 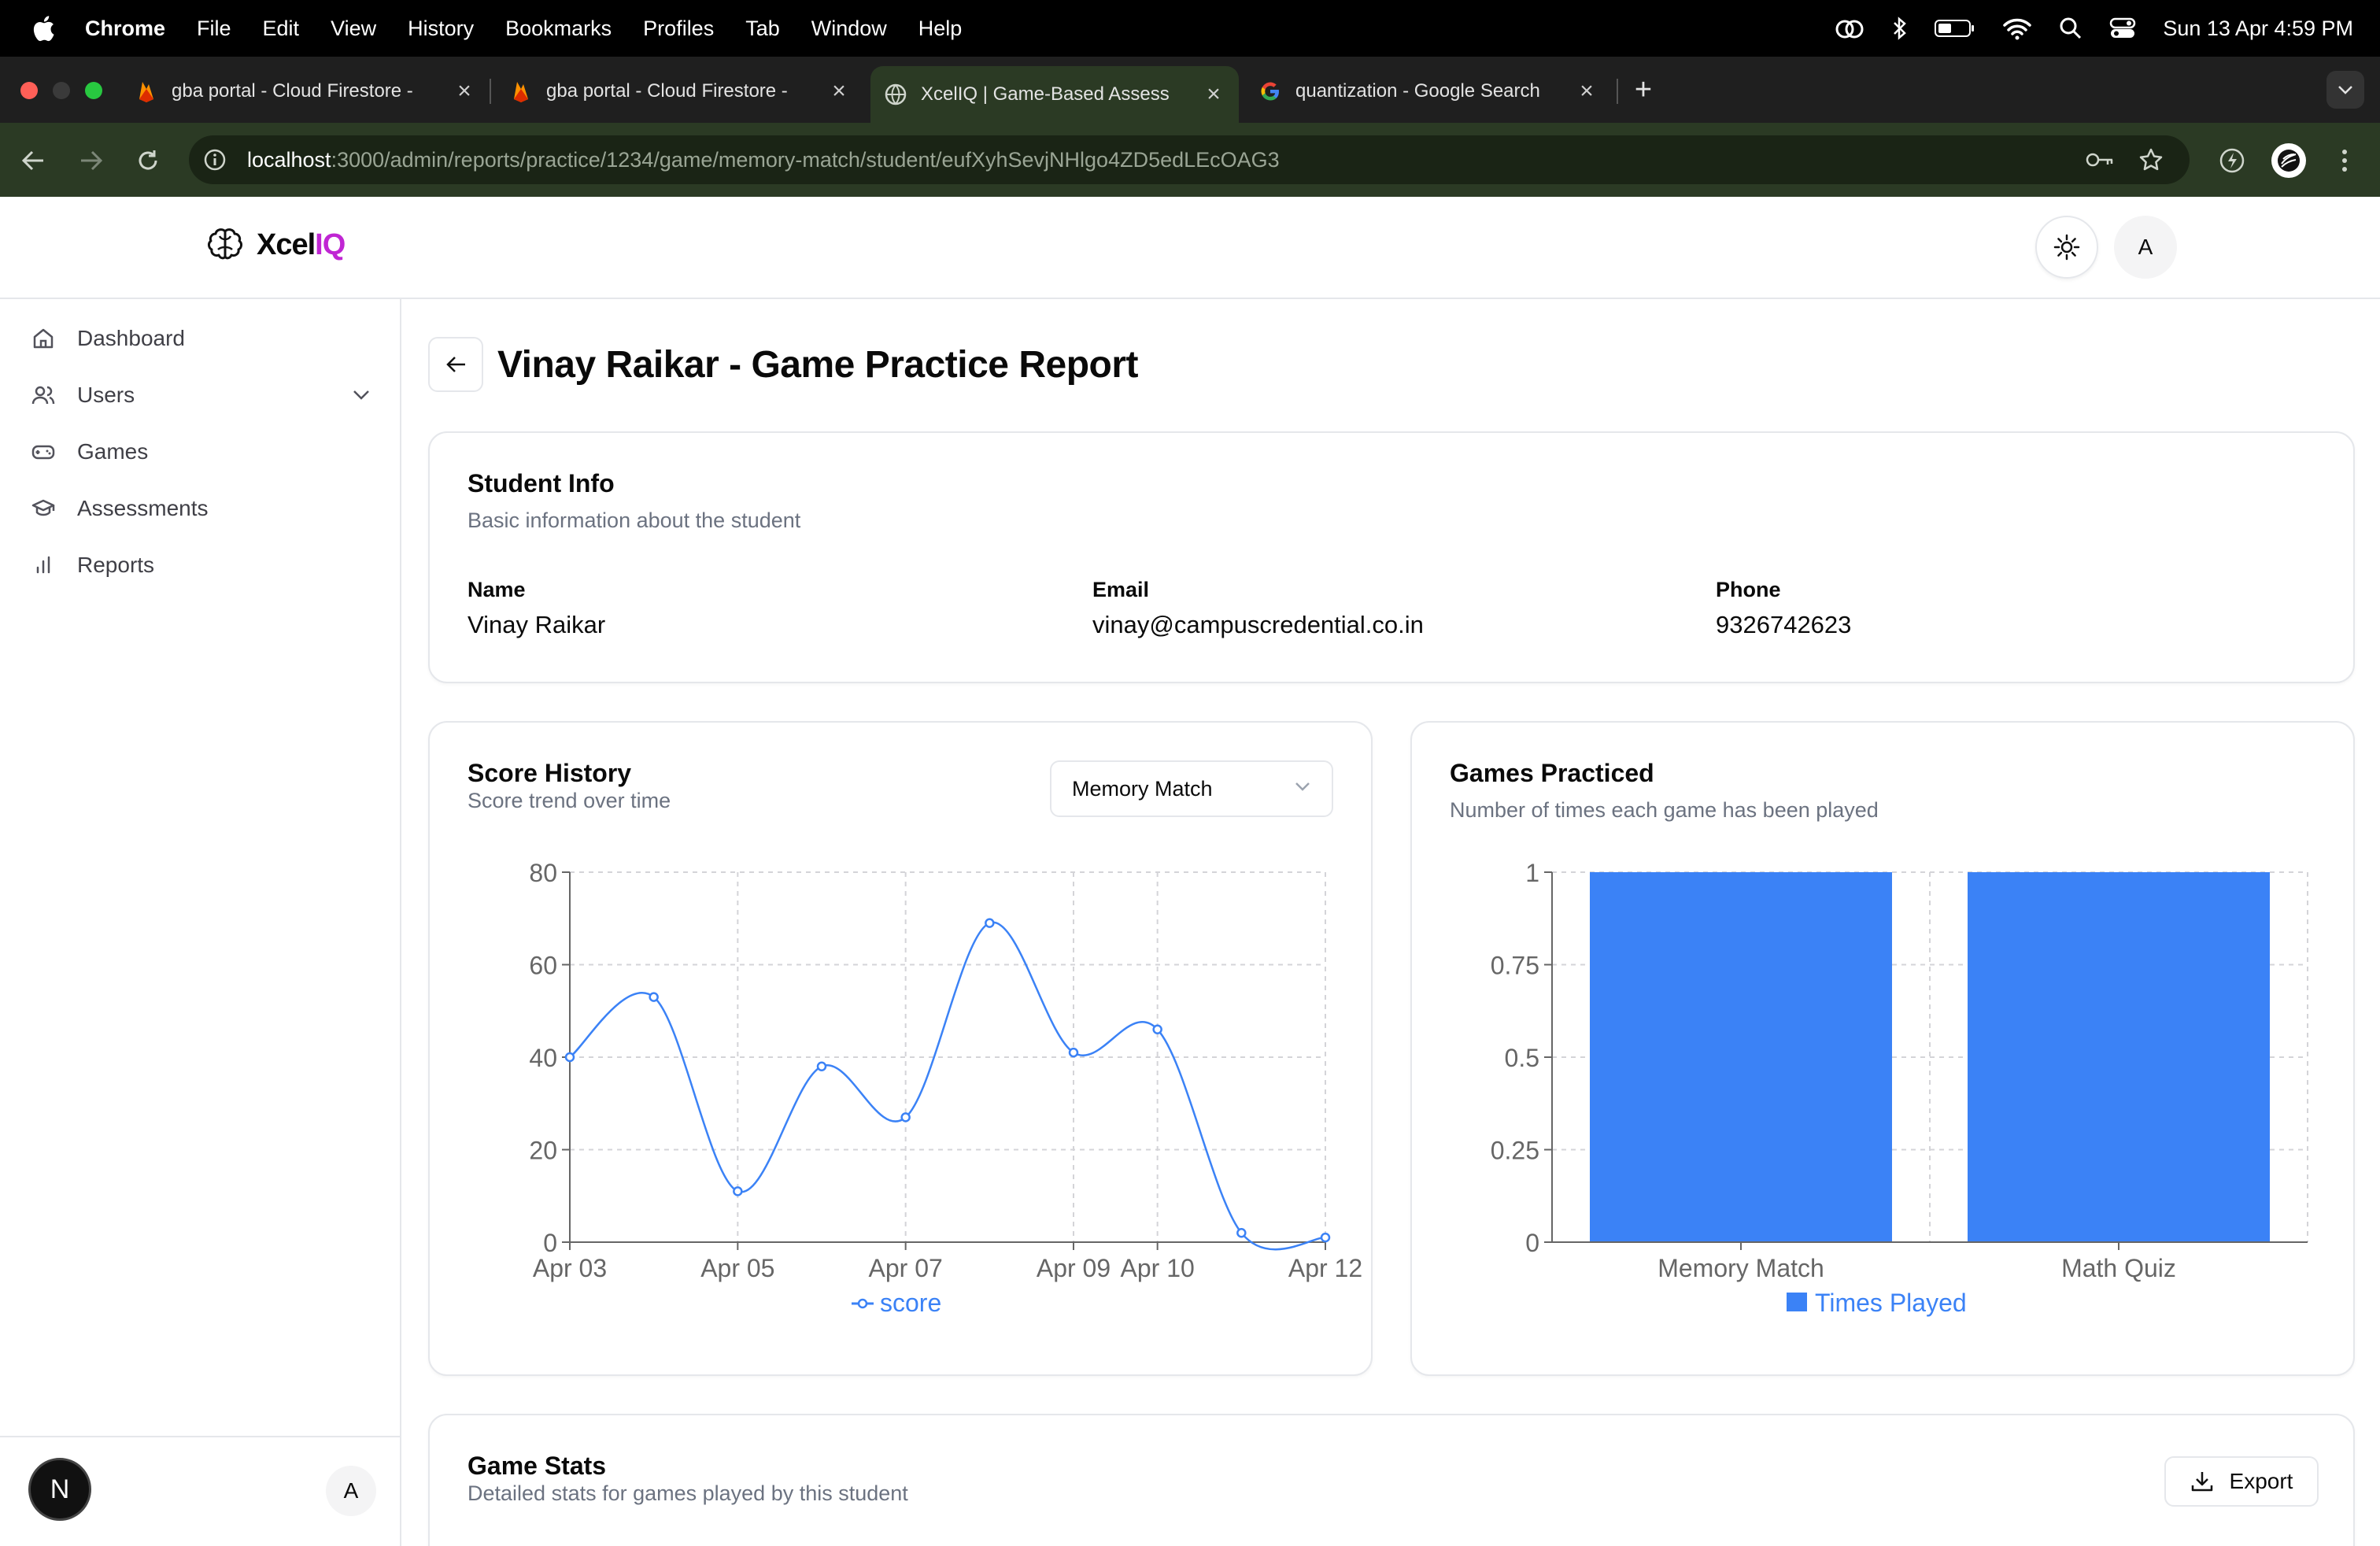 What do you see at coordinates (2017, 28) in the screenshot?
I see `wifi-icon` at bounding box center [2017, 28].